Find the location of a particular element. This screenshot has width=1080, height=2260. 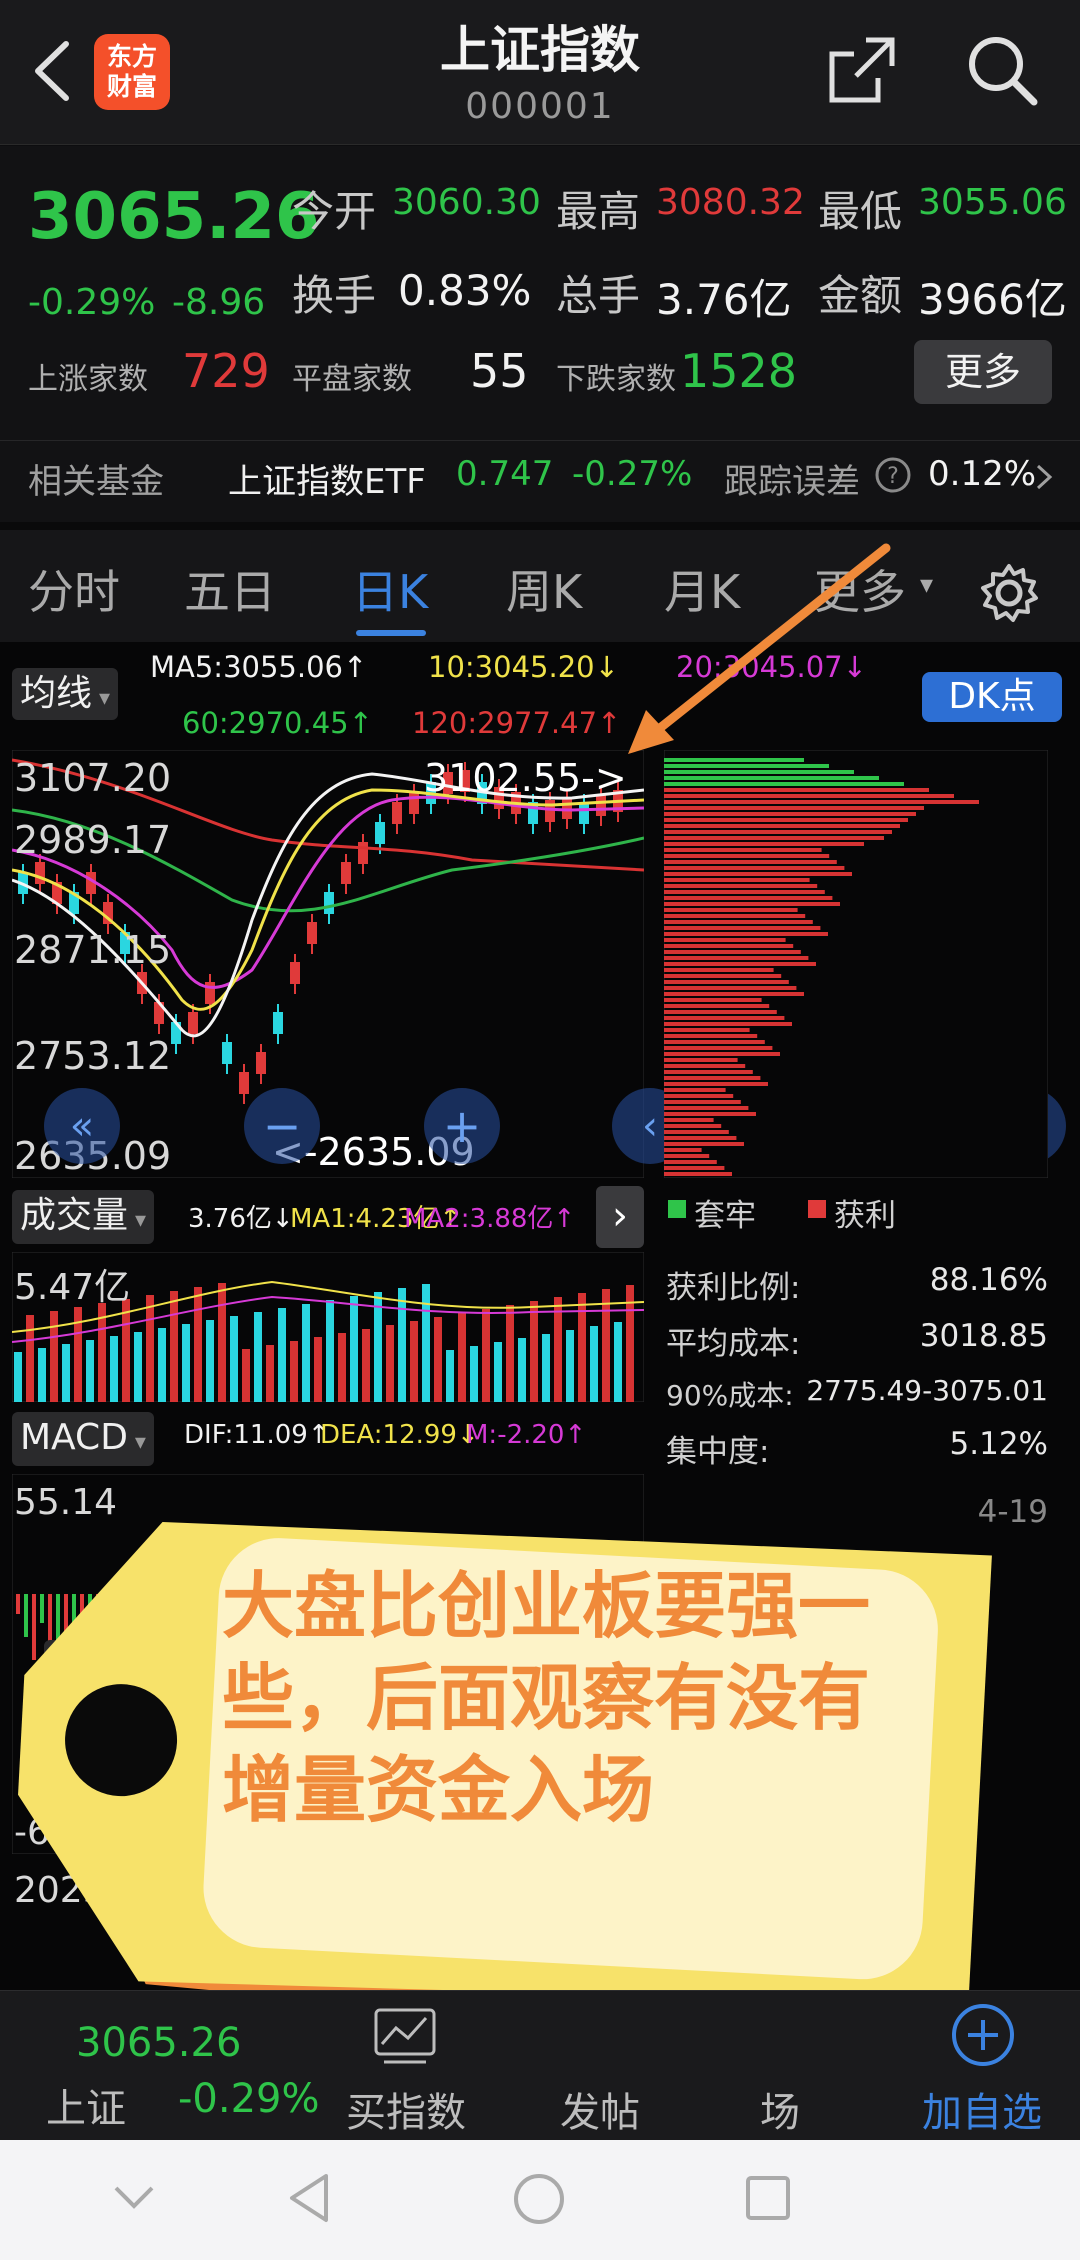

avg-cost-value: 3018.85 is located at coordinates (983, 1336).